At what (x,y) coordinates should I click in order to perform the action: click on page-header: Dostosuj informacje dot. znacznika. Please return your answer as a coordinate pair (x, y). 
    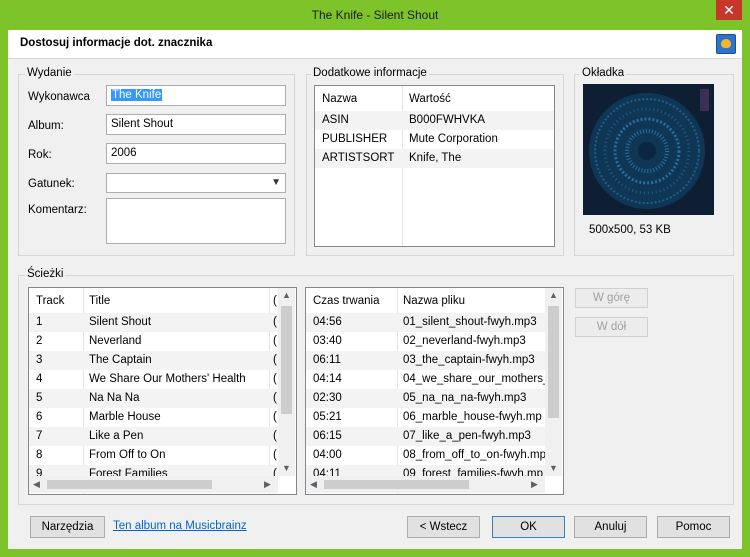
    Looking at the image, I should click on (375, 44).